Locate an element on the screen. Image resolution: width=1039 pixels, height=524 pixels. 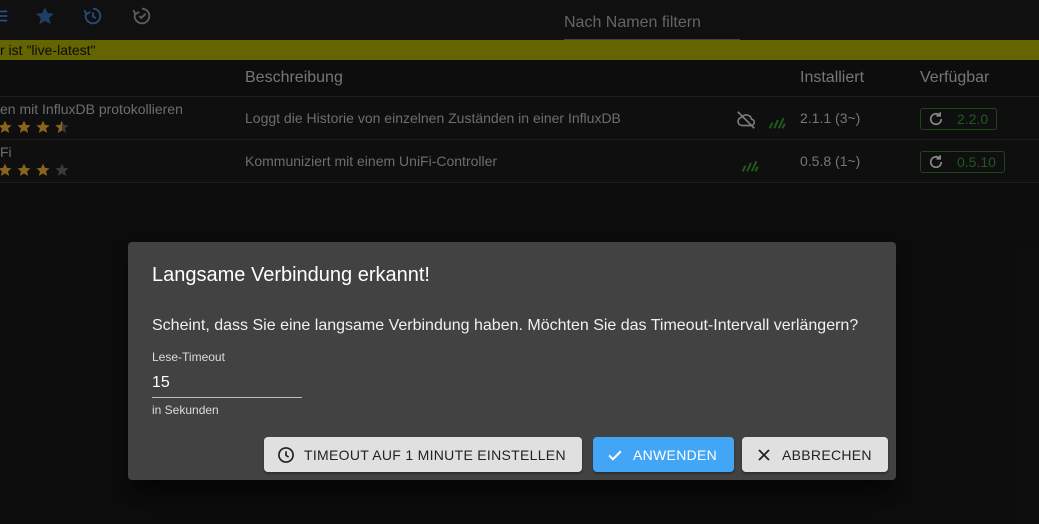
read-timeout-label: Lese-Timeout is located at coordinates (188, 357).